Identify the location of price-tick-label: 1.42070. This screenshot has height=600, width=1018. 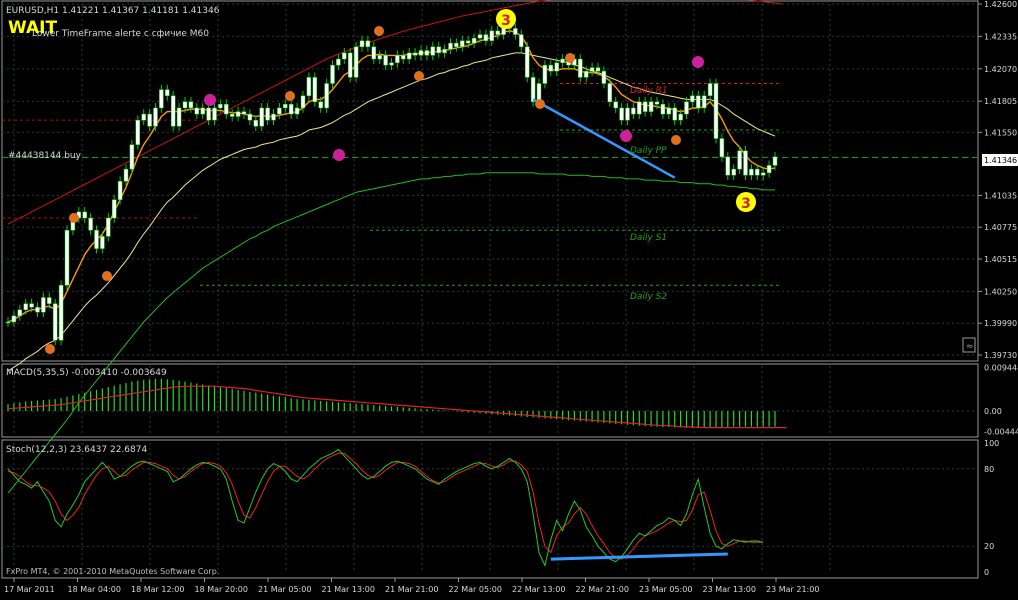
(1000, 69).